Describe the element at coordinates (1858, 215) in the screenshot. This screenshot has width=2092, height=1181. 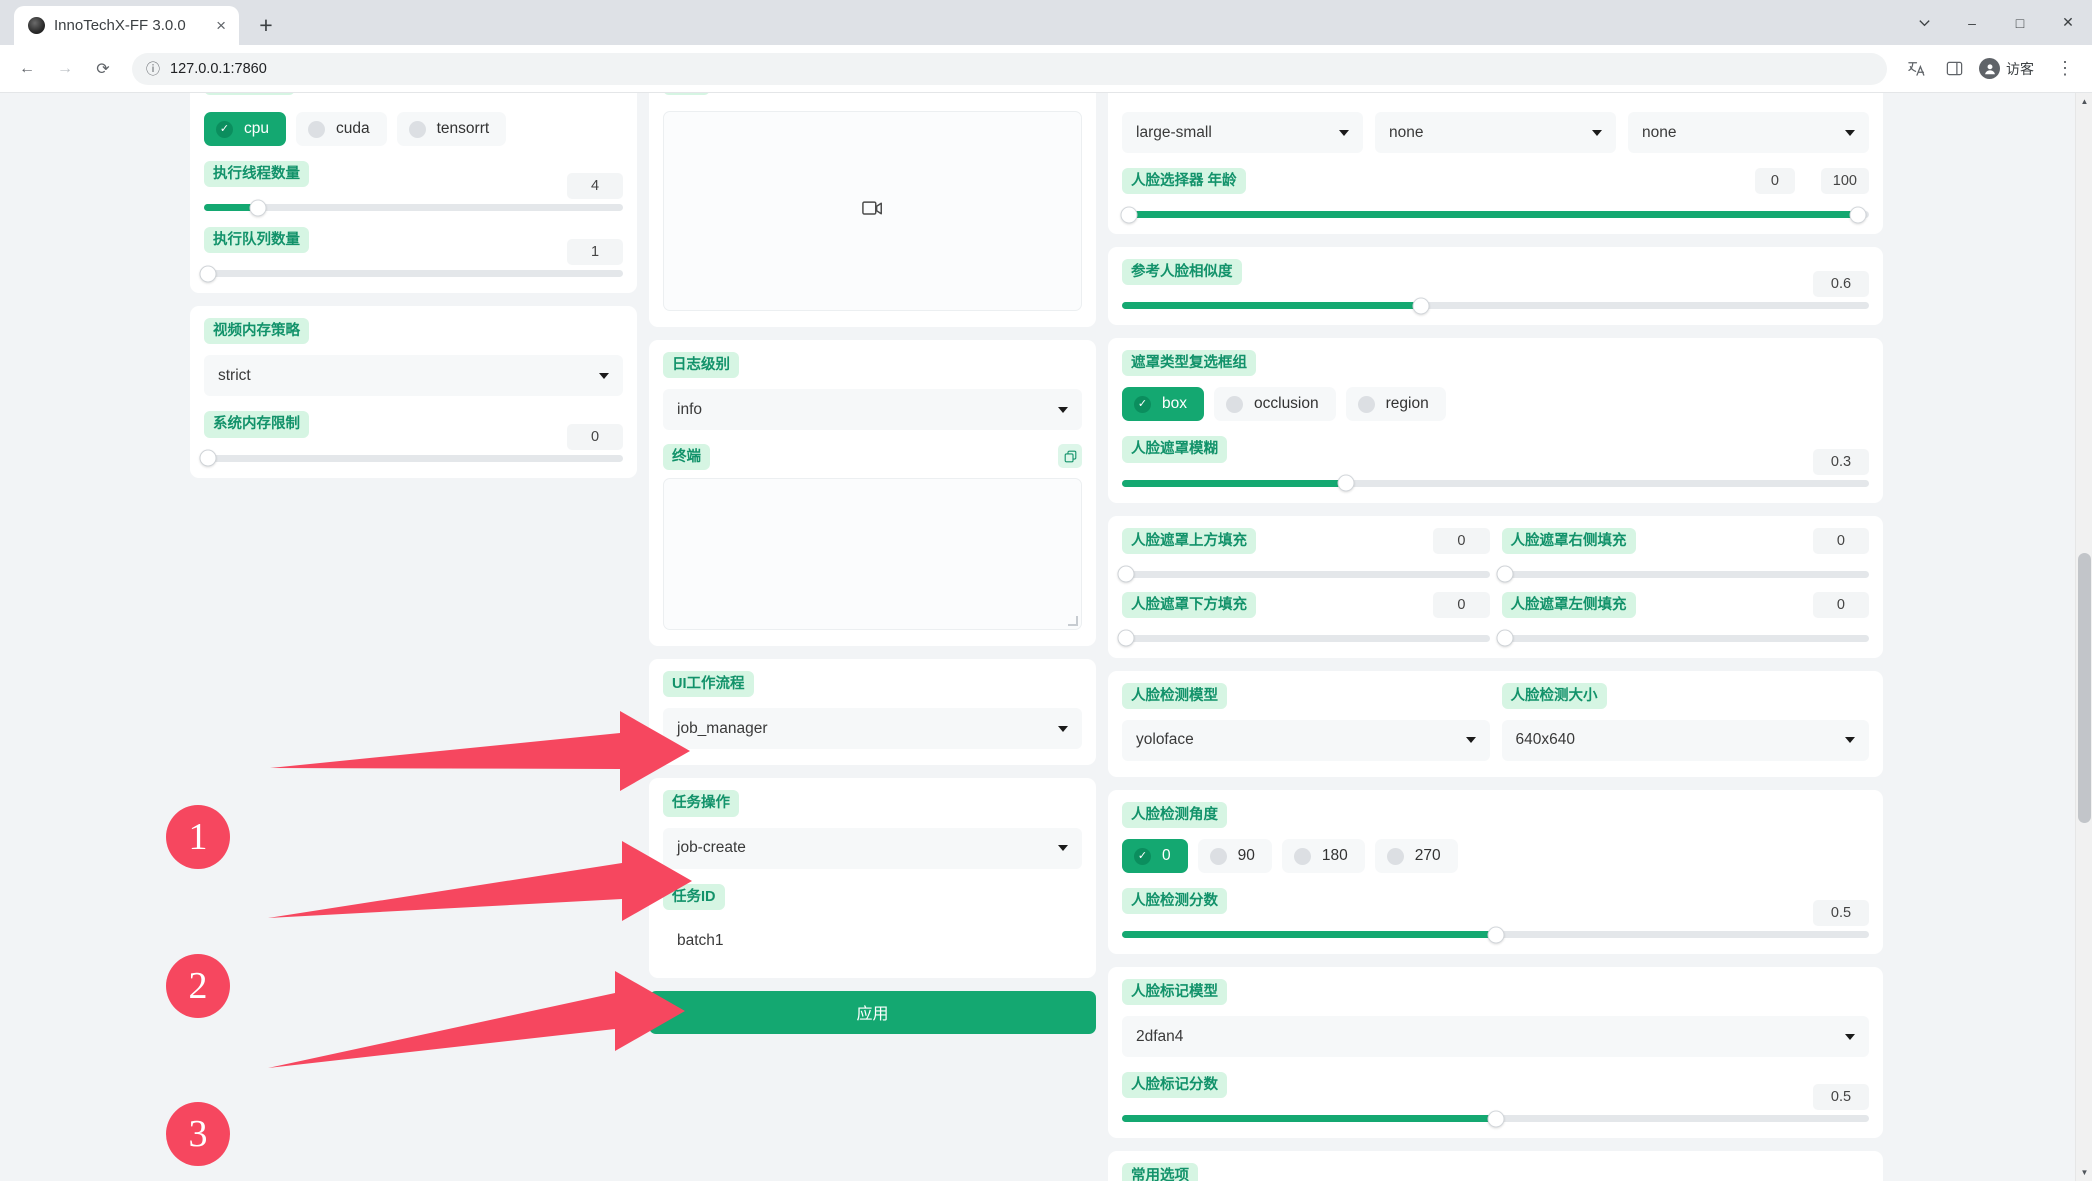
I see `slider-knob-max` at that location.